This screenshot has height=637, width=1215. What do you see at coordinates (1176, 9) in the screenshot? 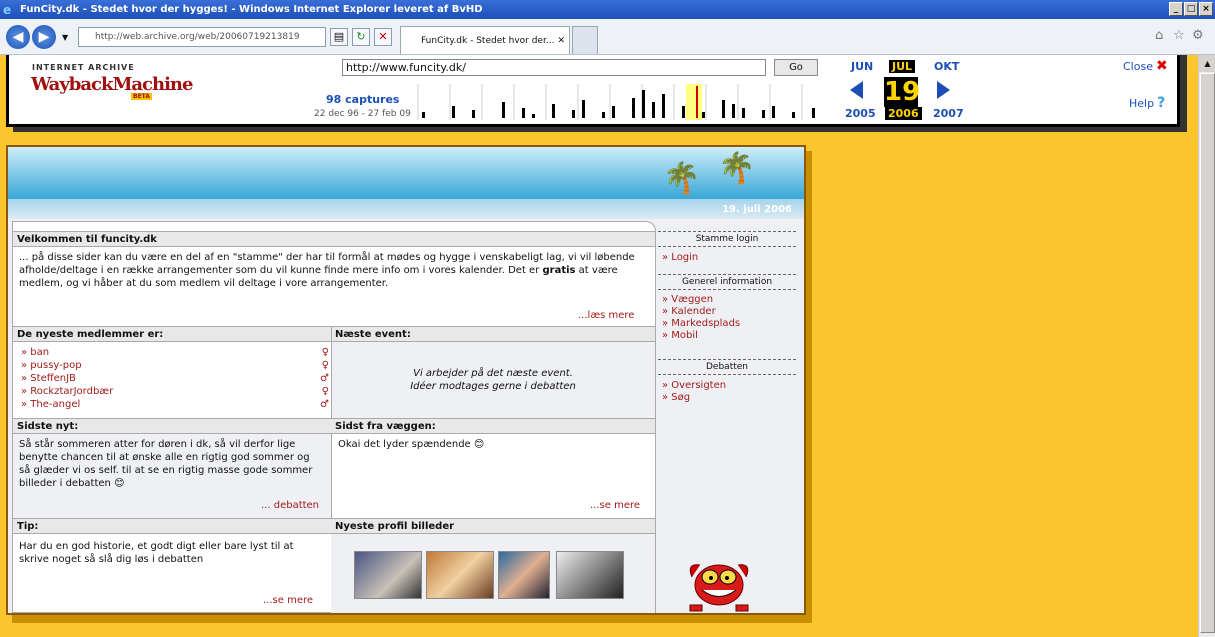
I see `minimize-button: _` at bounding box center [1176, 9].